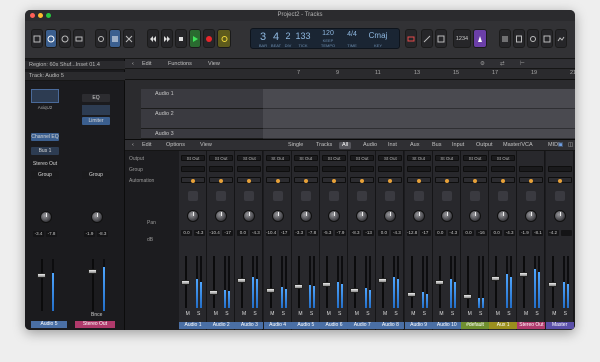  Describe the element at coordinates (79, 38) in the screenshot. I see `toolbar-toggle-button` at that location.